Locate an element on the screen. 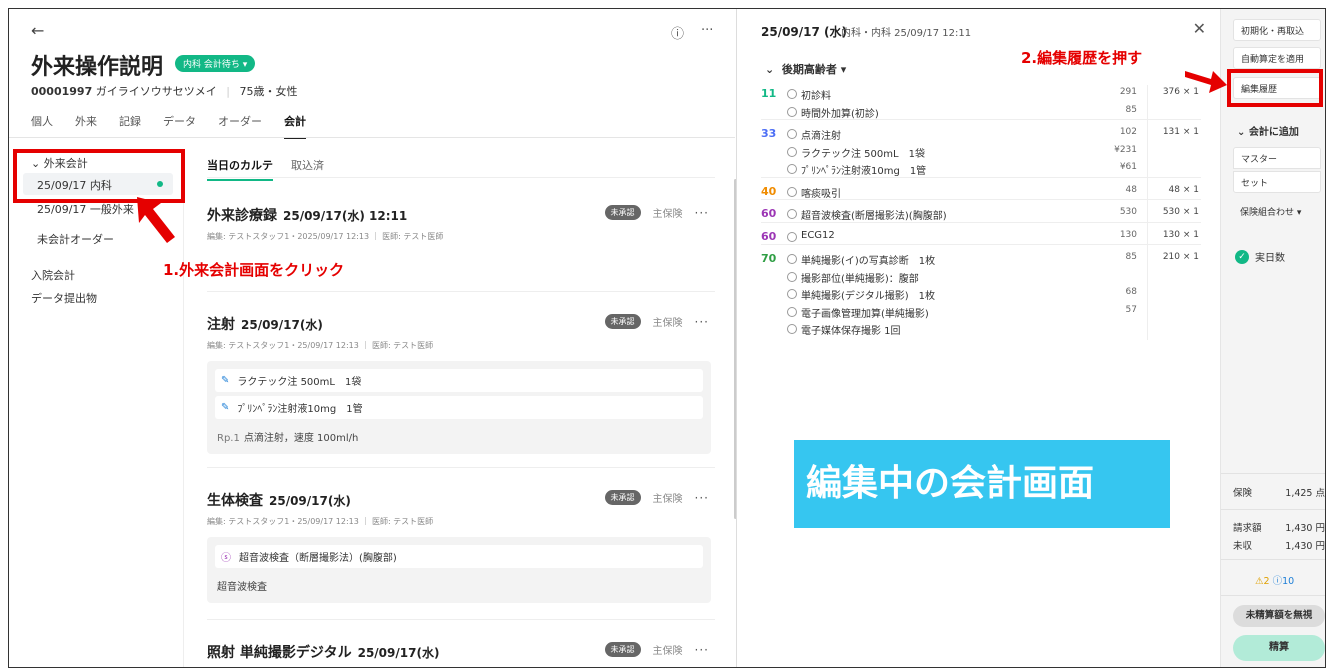 Image resolution: width=1334 pixels, height=672 pixels. patient-info: 00001997 ガイライソウサセツメイ | 75歳・女性 is located at coordinates (164, 91).